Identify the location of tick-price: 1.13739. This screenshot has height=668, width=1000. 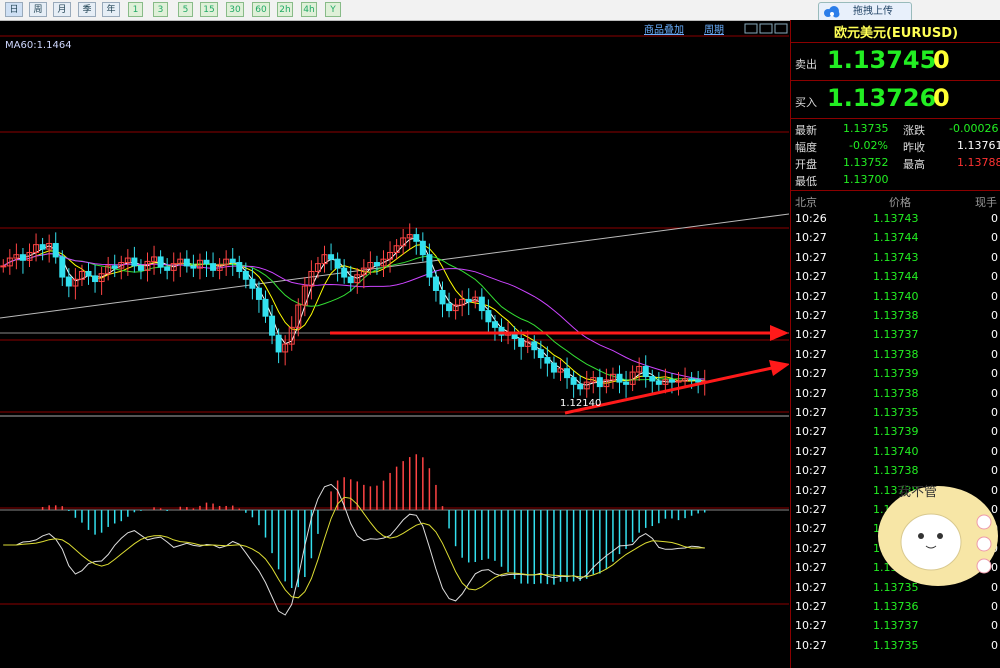
(896, 374).